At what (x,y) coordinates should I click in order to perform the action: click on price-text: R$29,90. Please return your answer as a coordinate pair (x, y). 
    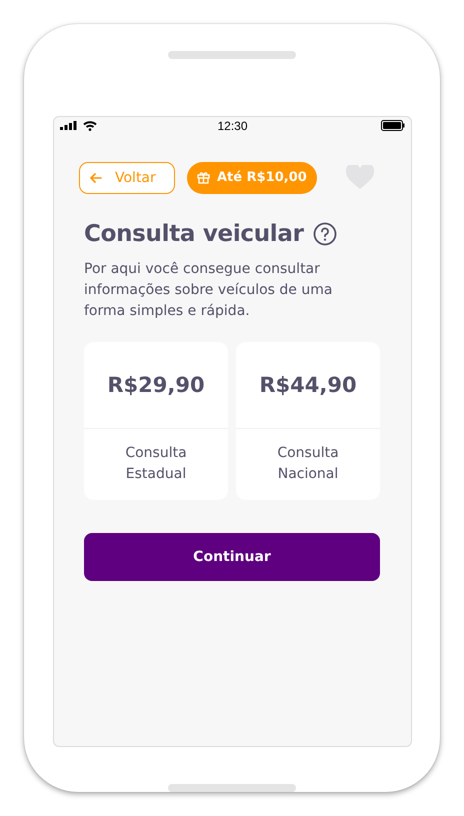
    Looking at the image, I should click on (156, 385).